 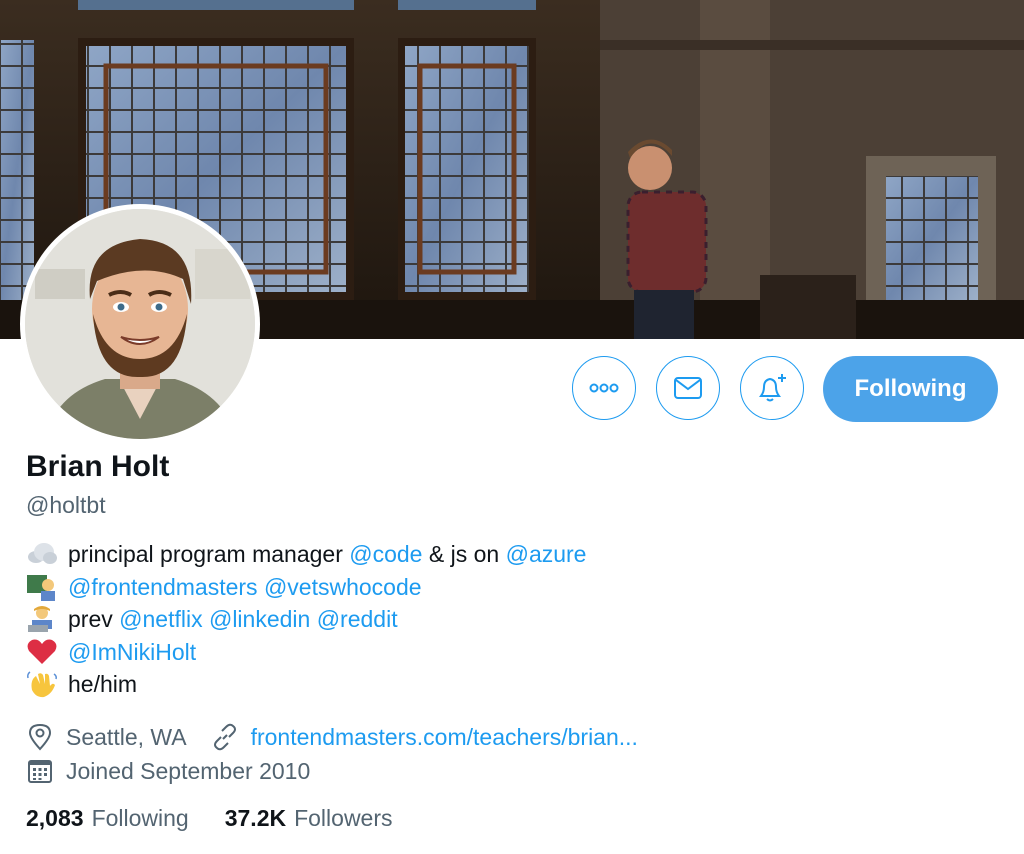 I want to click on profile-avatar, so click(x=140, y=324).